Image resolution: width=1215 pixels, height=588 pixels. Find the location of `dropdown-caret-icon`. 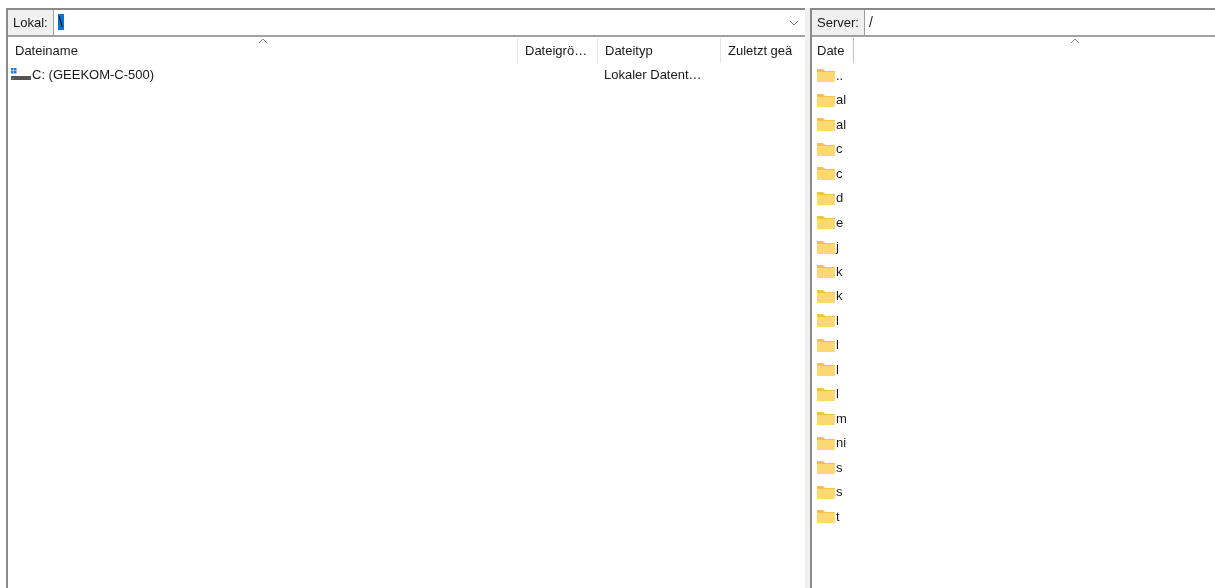

dropdown-caret-icon is located at coordinates (794, 22).